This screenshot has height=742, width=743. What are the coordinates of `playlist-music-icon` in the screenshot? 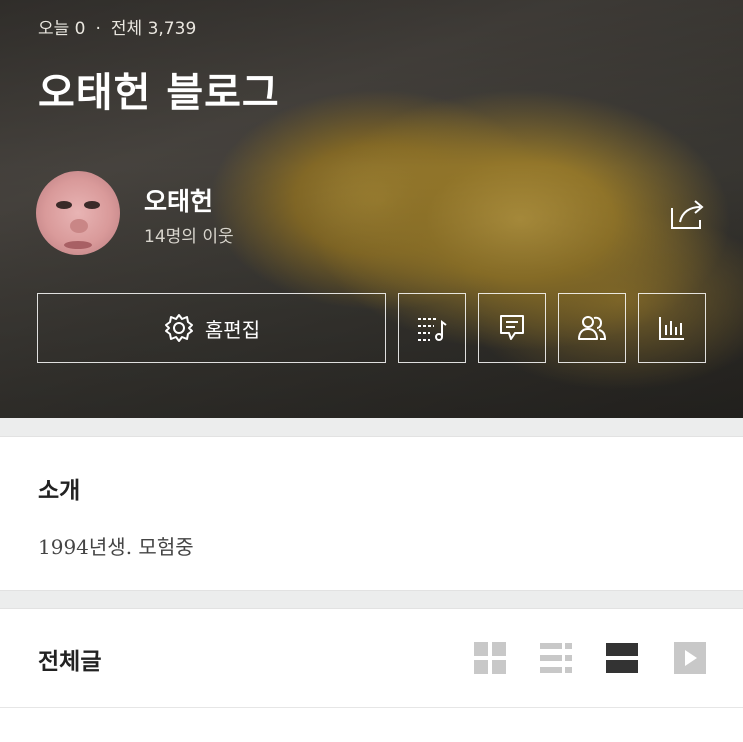 It's located at (432, 329).